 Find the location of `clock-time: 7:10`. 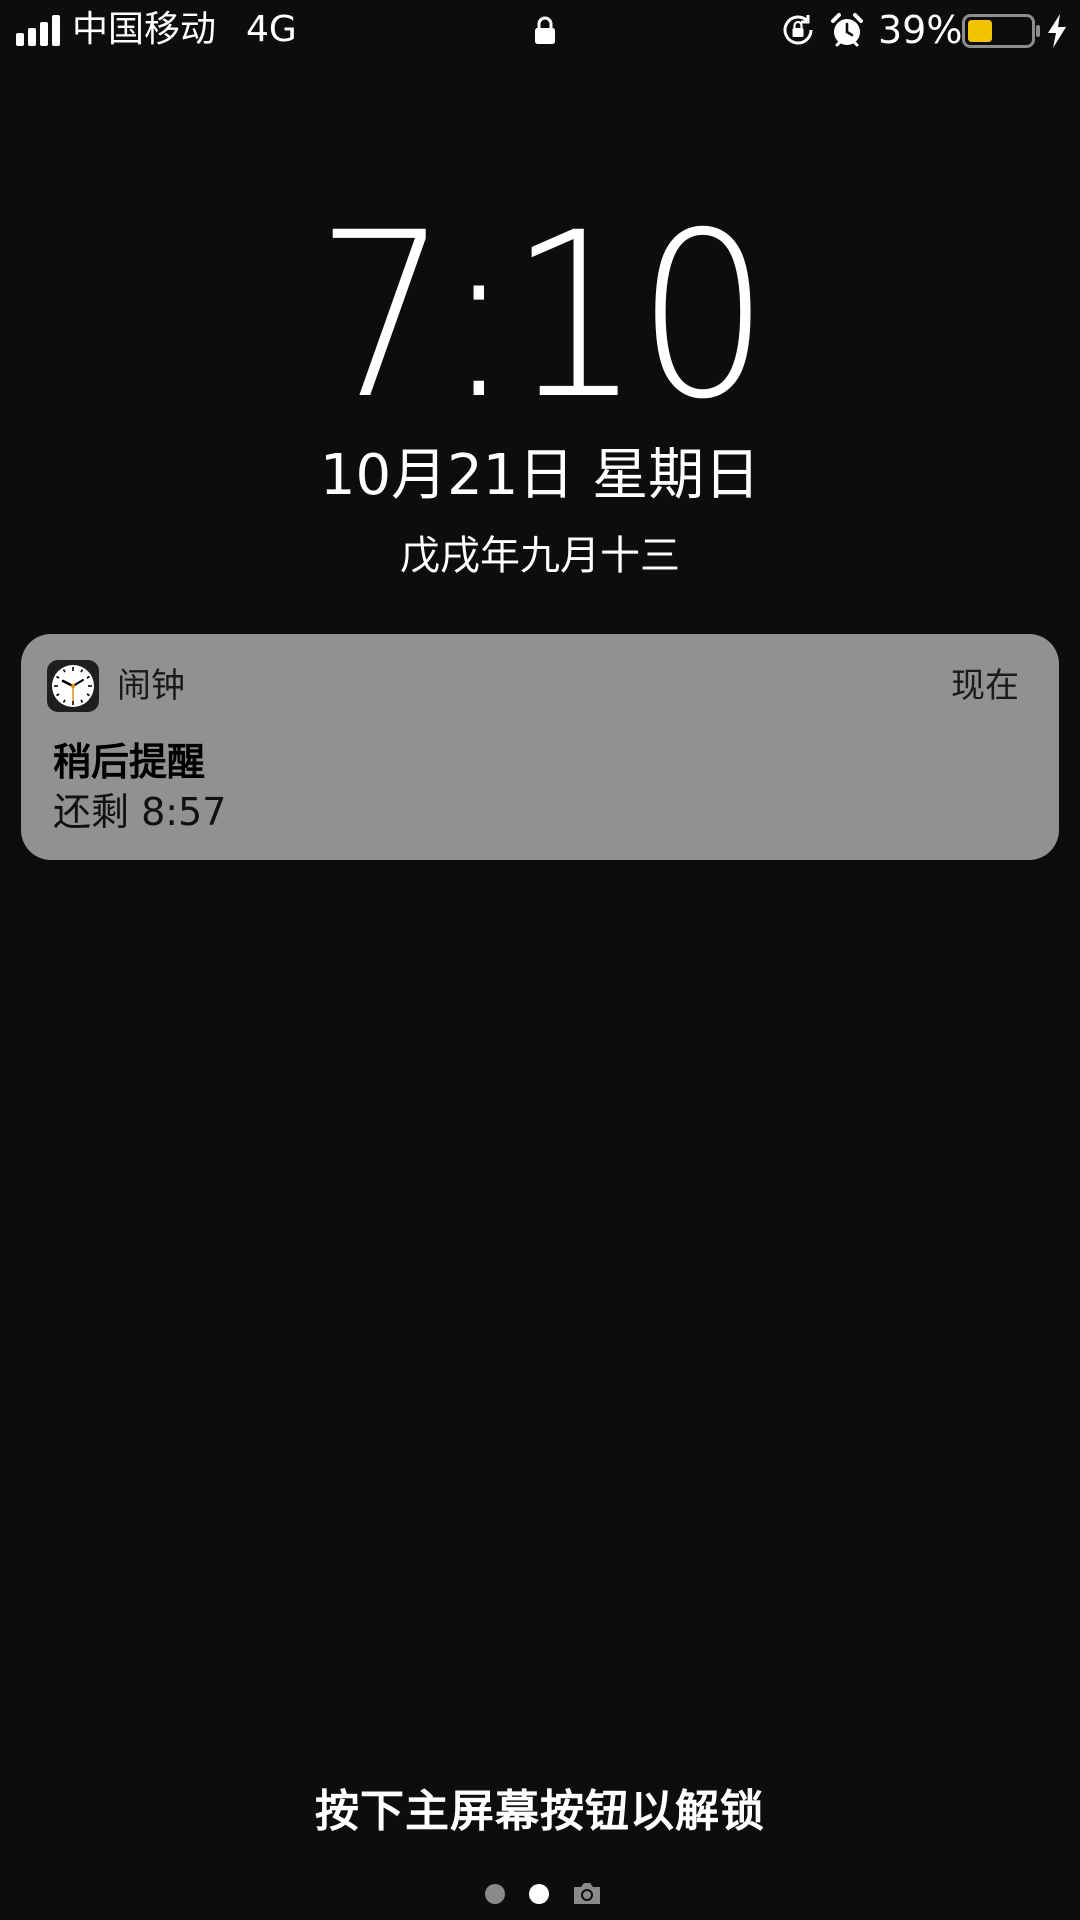

clock-time: 7:10 is located at coordinates (542, 316).